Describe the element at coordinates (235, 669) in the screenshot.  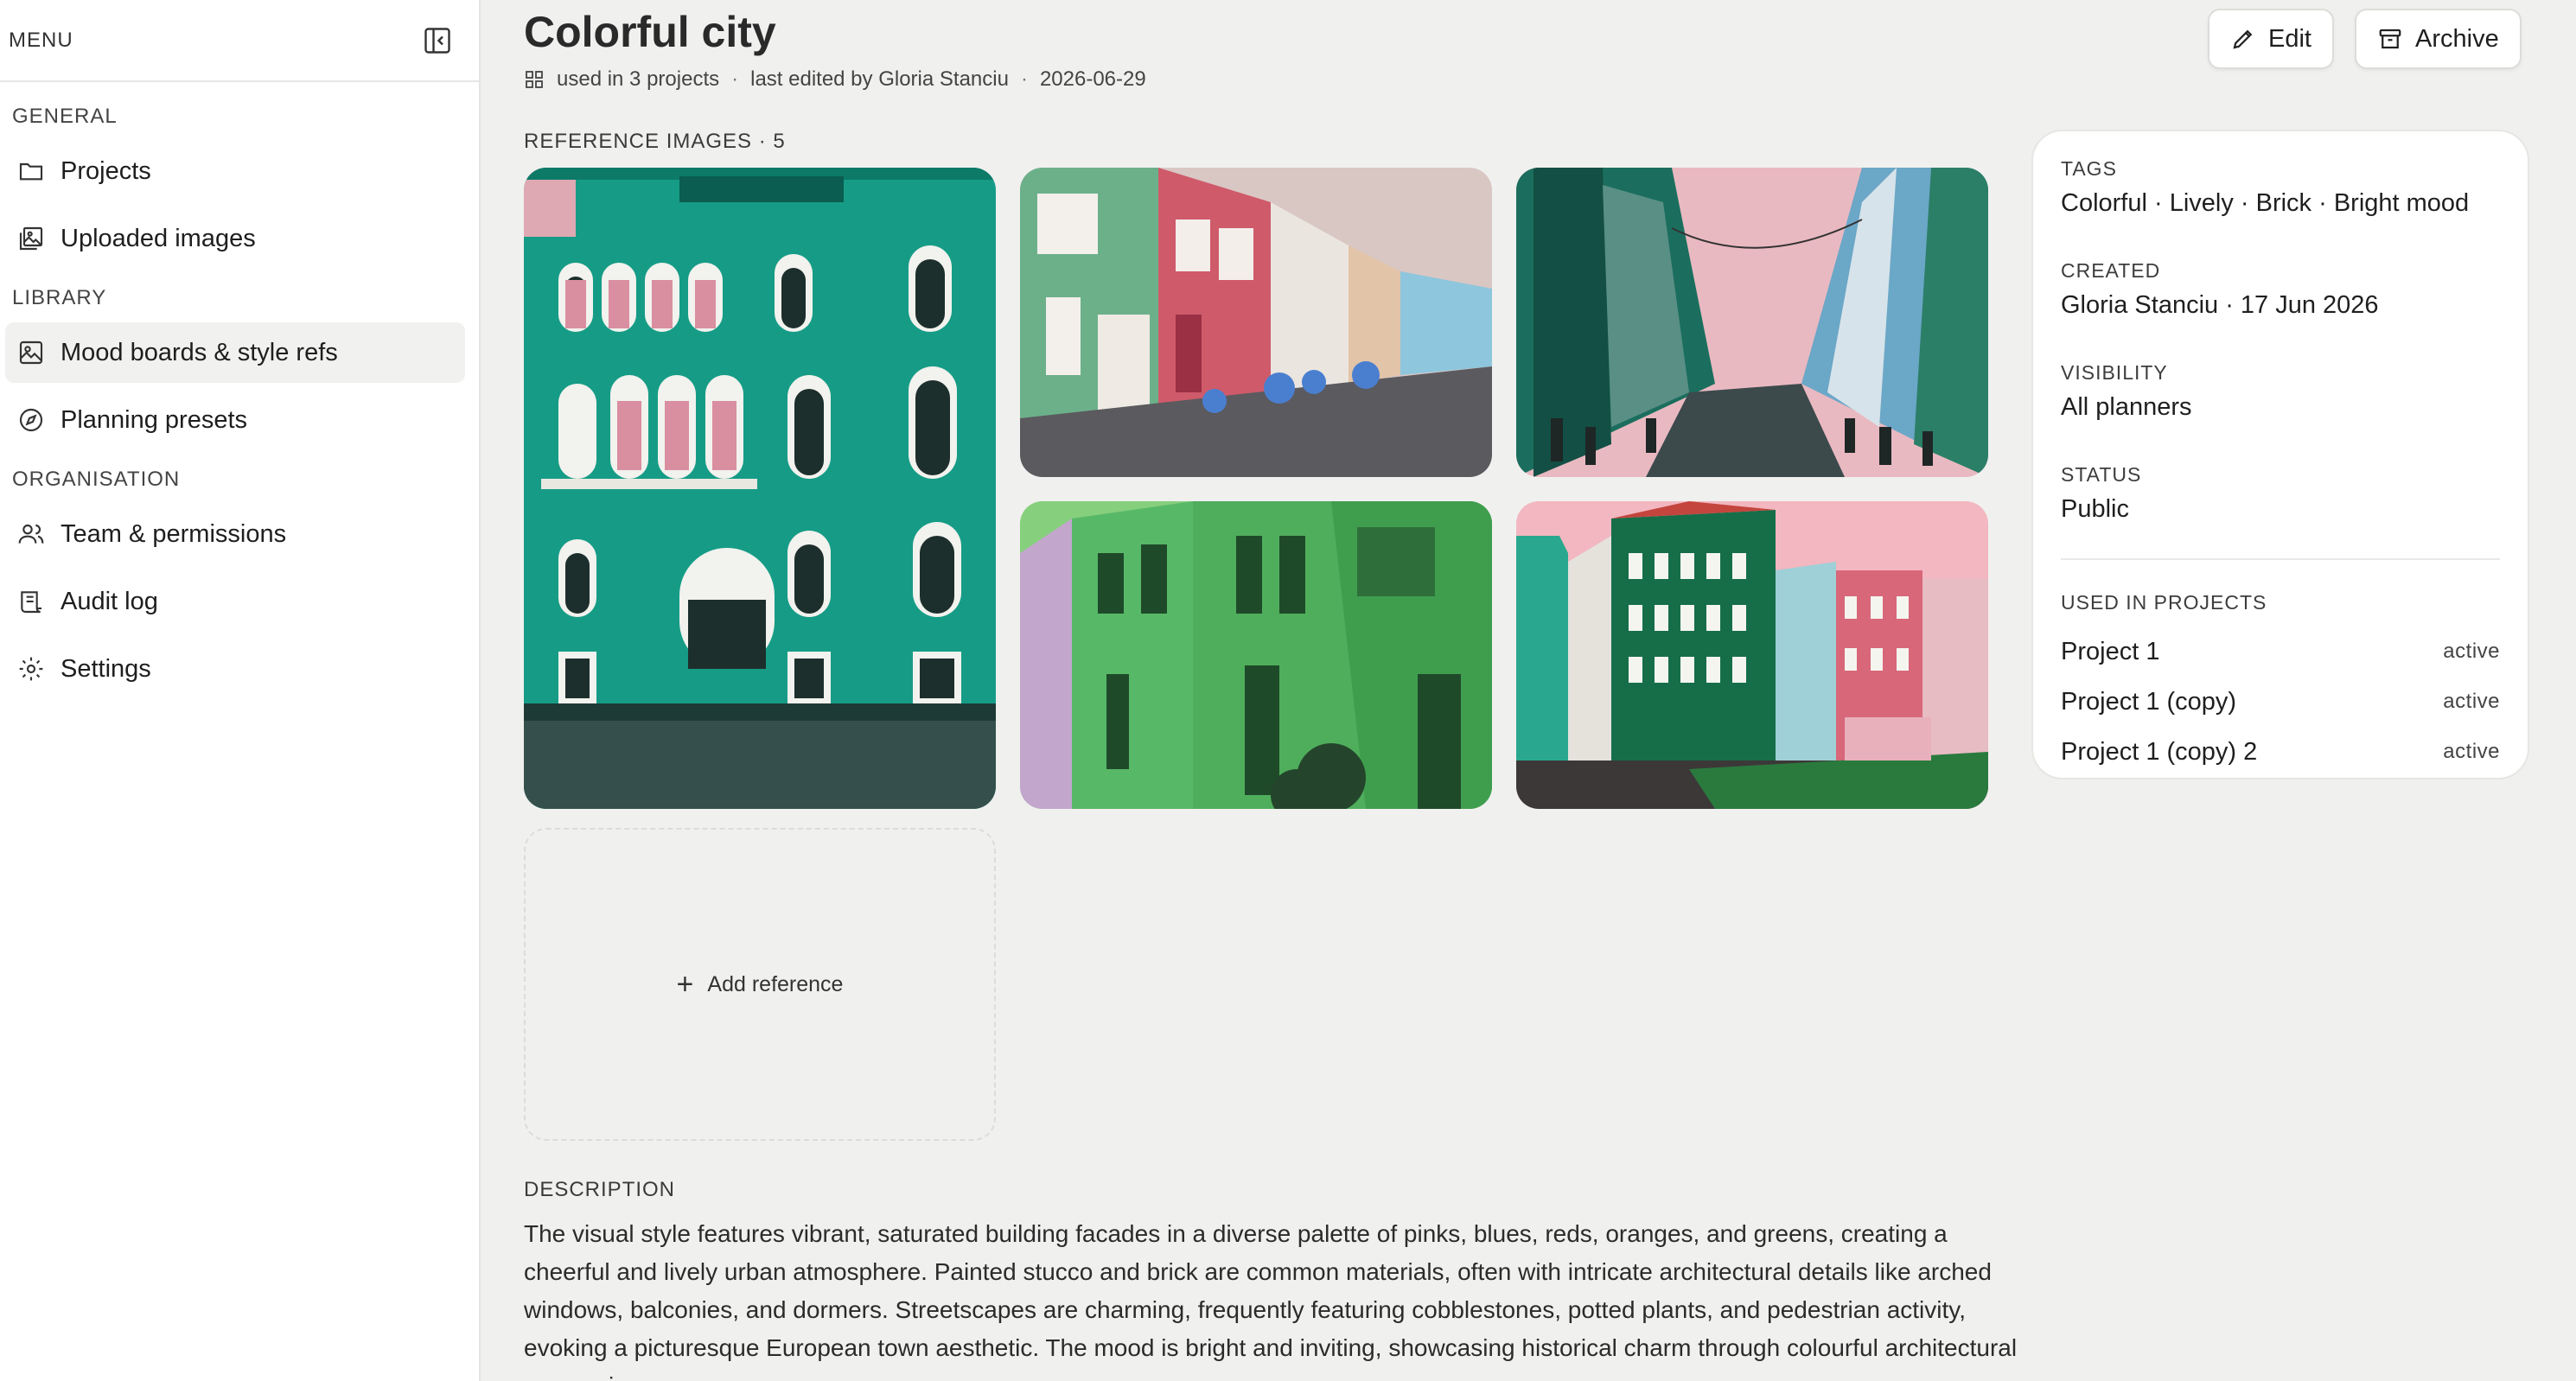
I see `sidebar-item-settings: Settings` at that location.